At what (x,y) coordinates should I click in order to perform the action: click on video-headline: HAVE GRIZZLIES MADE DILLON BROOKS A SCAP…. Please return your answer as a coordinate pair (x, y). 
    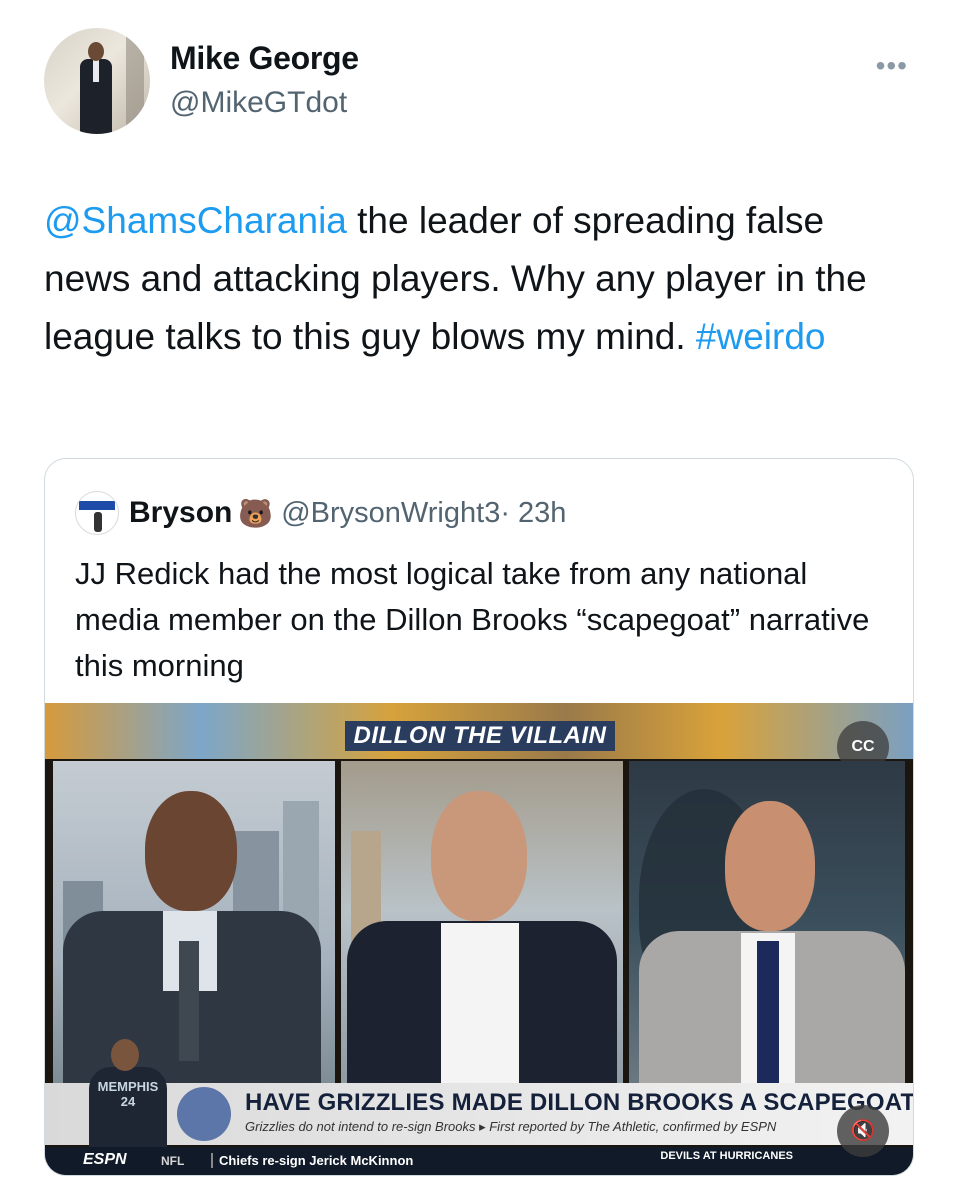
    Looking at the image, I should click on (579, 1102).